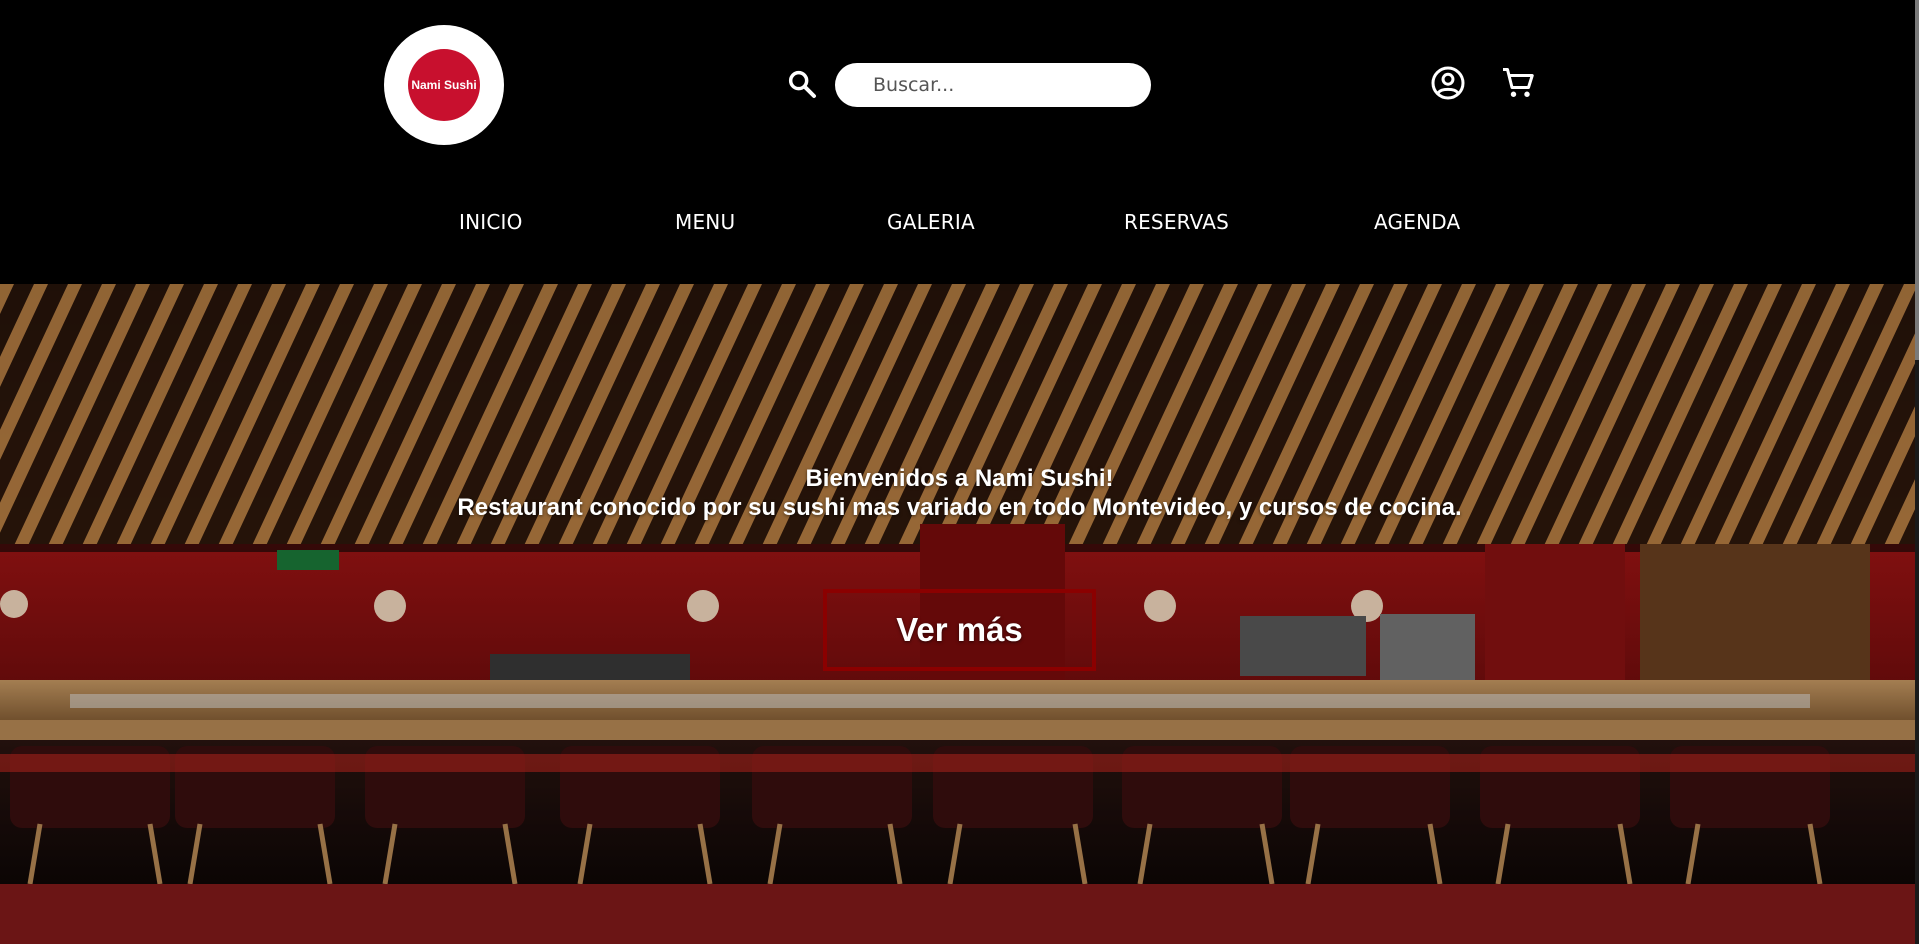 This screenshot has width=1919, height=944. What do you see at coordinates (705, 222) in the screenshot?
I see `nav-item-menu: MENU` at bounding box center [705, 222].